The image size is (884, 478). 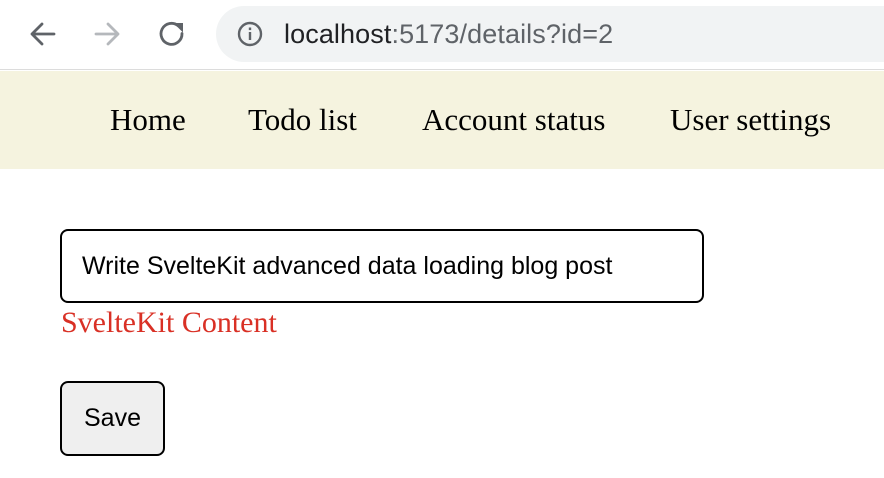 I want to click on back-button, so click(x=43, y=34).